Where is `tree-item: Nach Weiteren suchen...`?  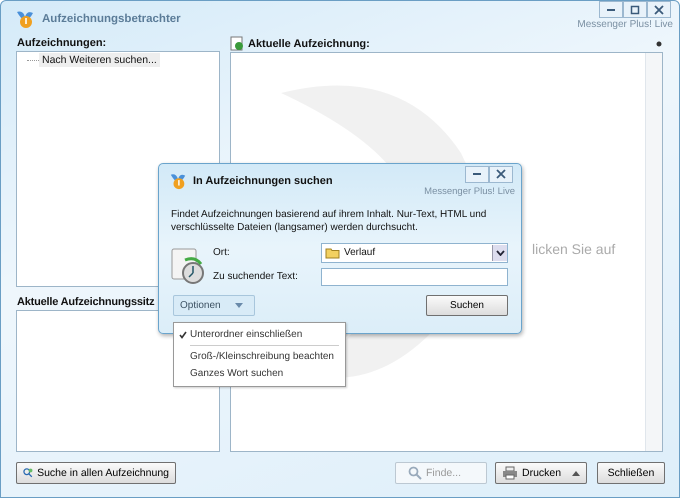 tree-item: Nach Weiteren suchen... is located at coordinates (99, 60).